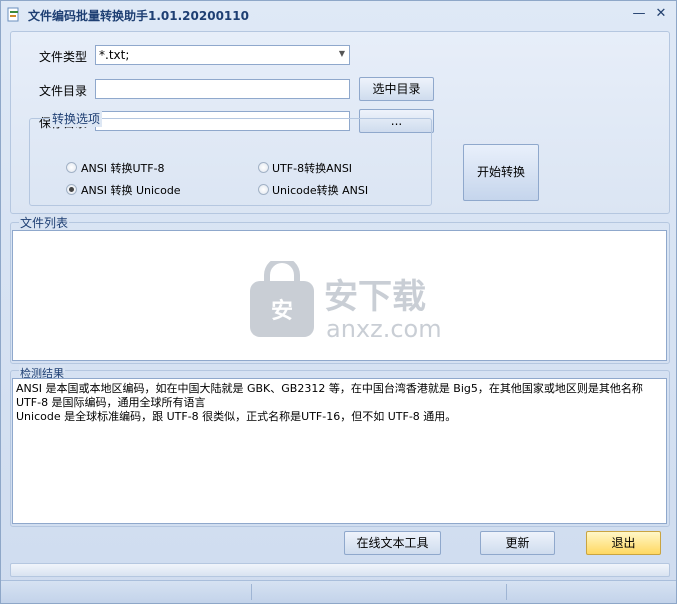  Describe the element at coordinates (63, 57) in the screenshot. I see `file-type-label: 文件类型` at that location.